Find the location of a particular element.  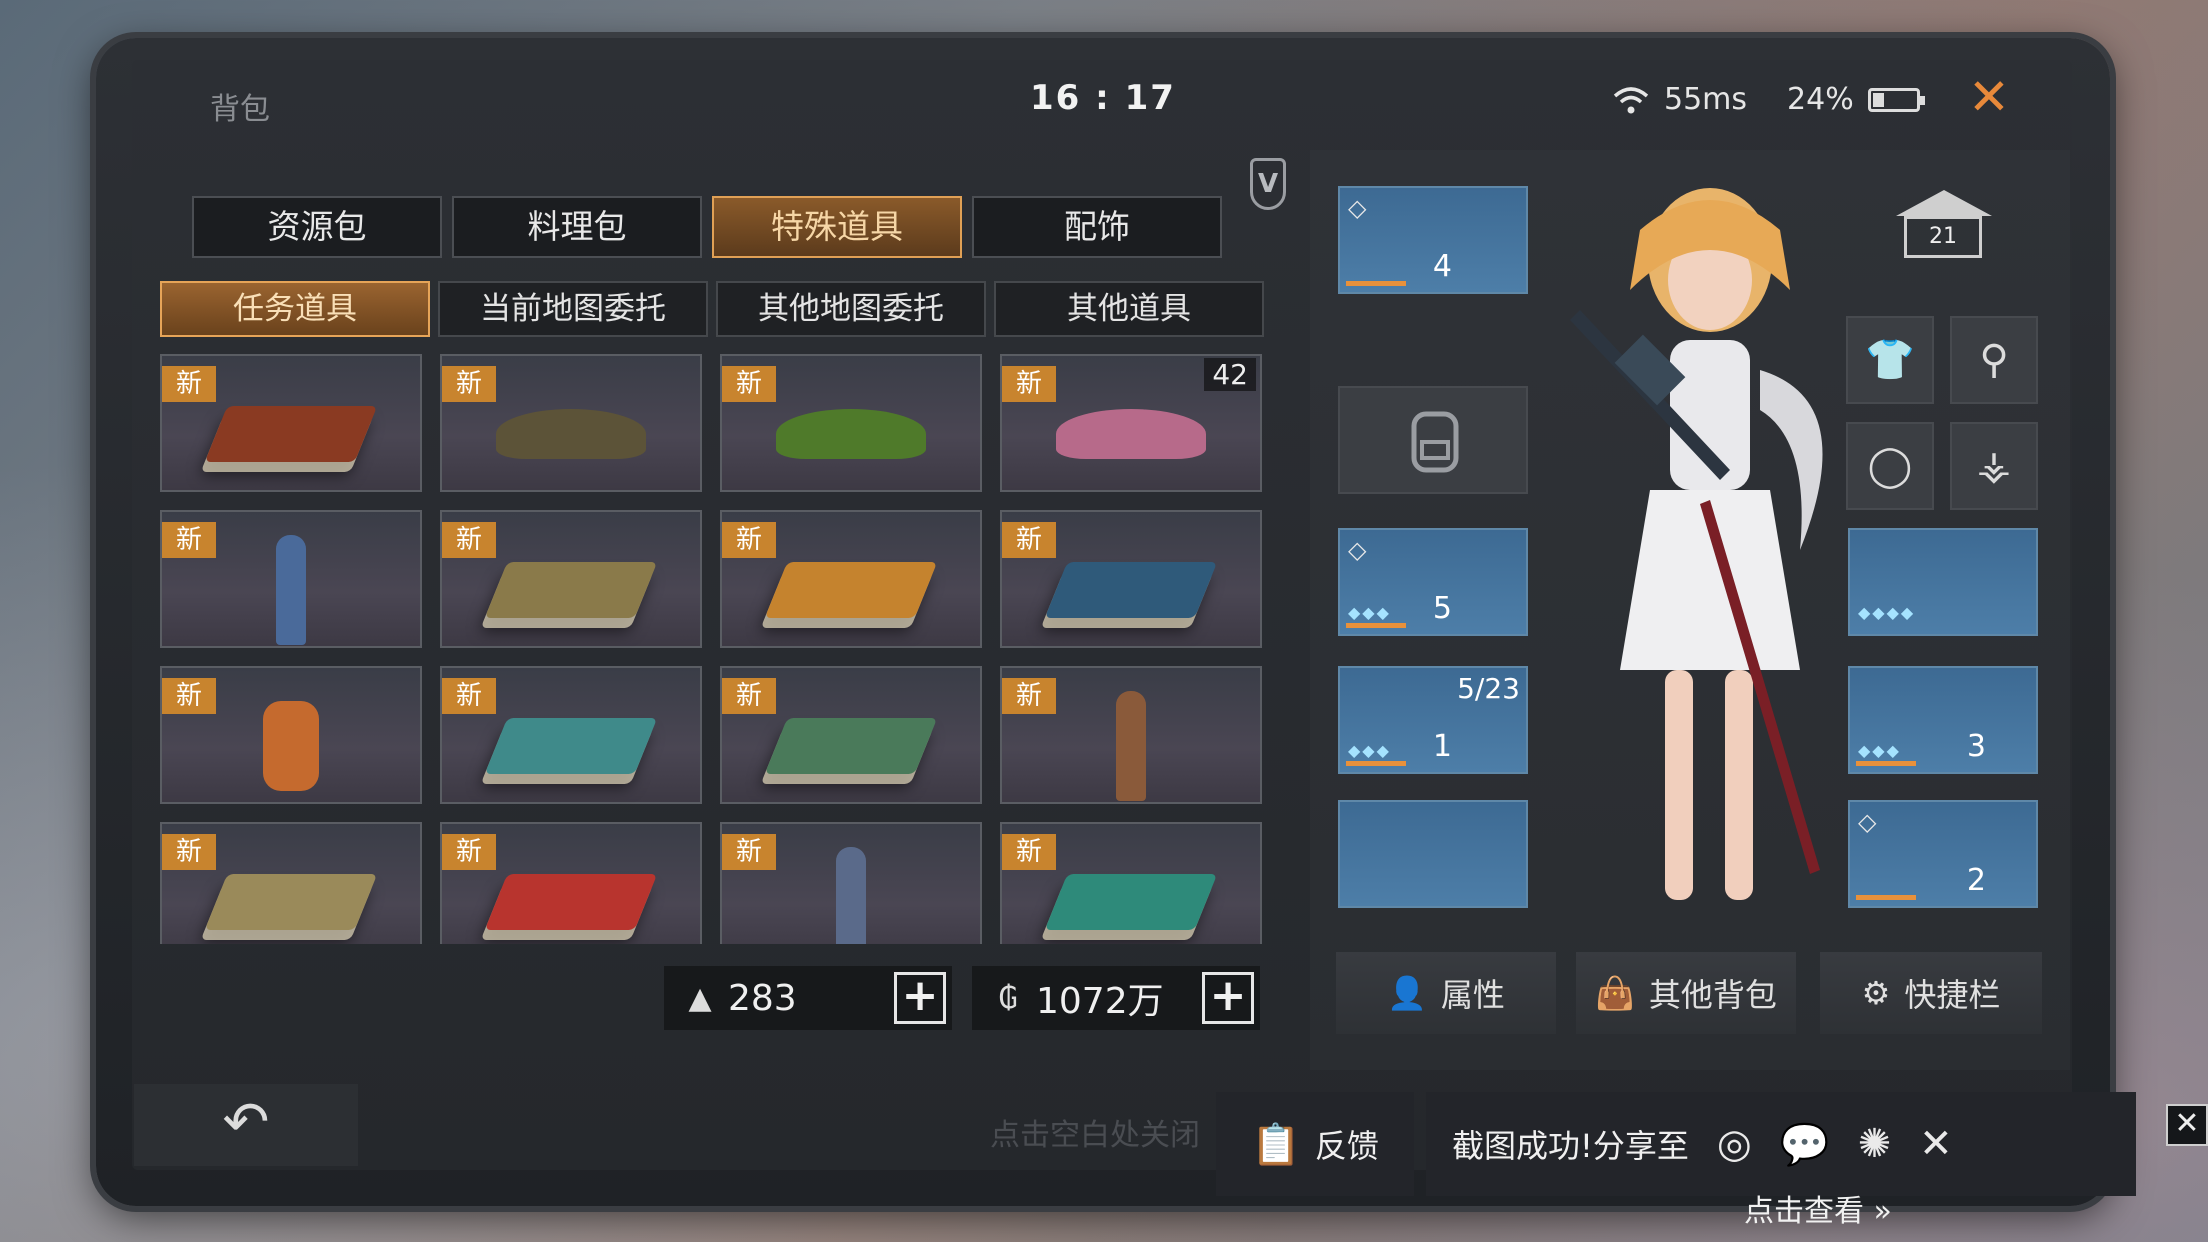

other-bag-button: 👜 其他背包 is located at coordinates (1686, 993).